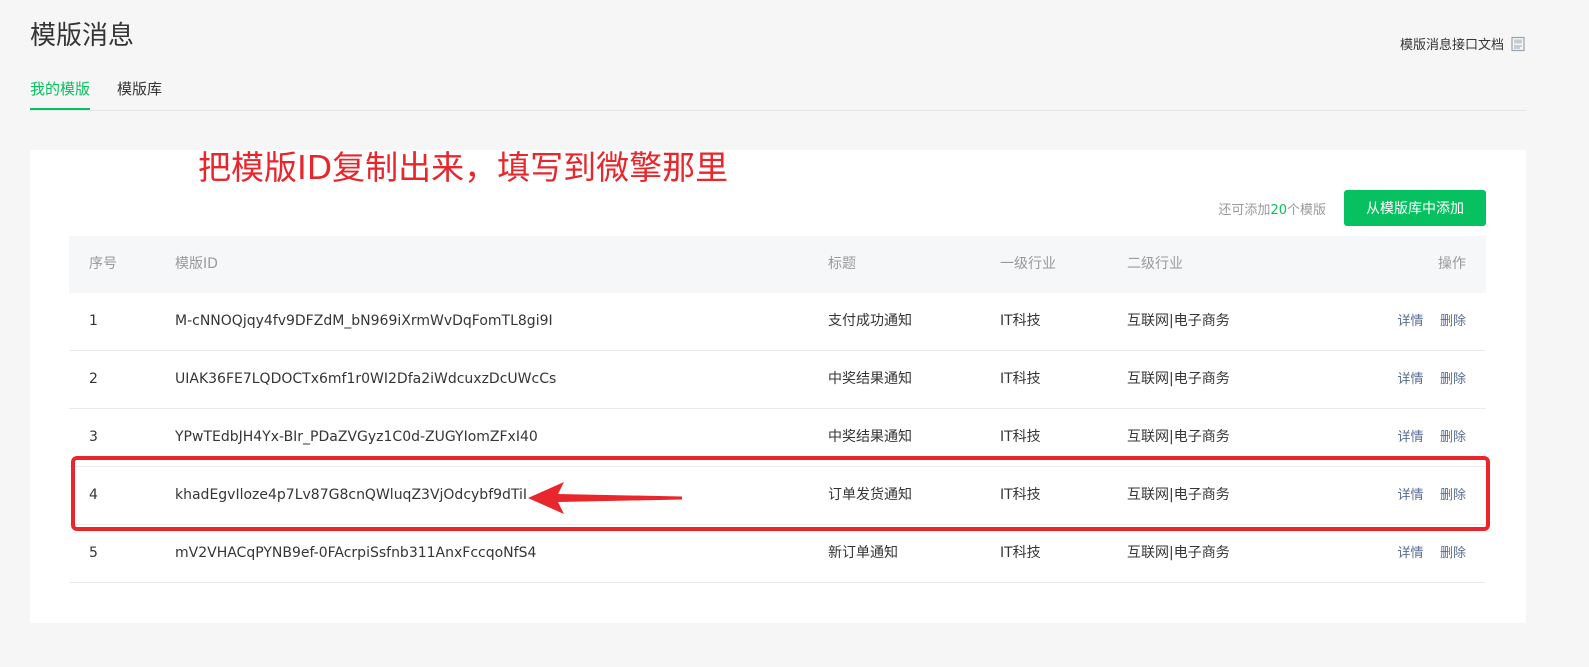 The width and height of the screenshot is (1589, 667). I want to click on quota-prefix: 还可添加, so click(1244, 210).